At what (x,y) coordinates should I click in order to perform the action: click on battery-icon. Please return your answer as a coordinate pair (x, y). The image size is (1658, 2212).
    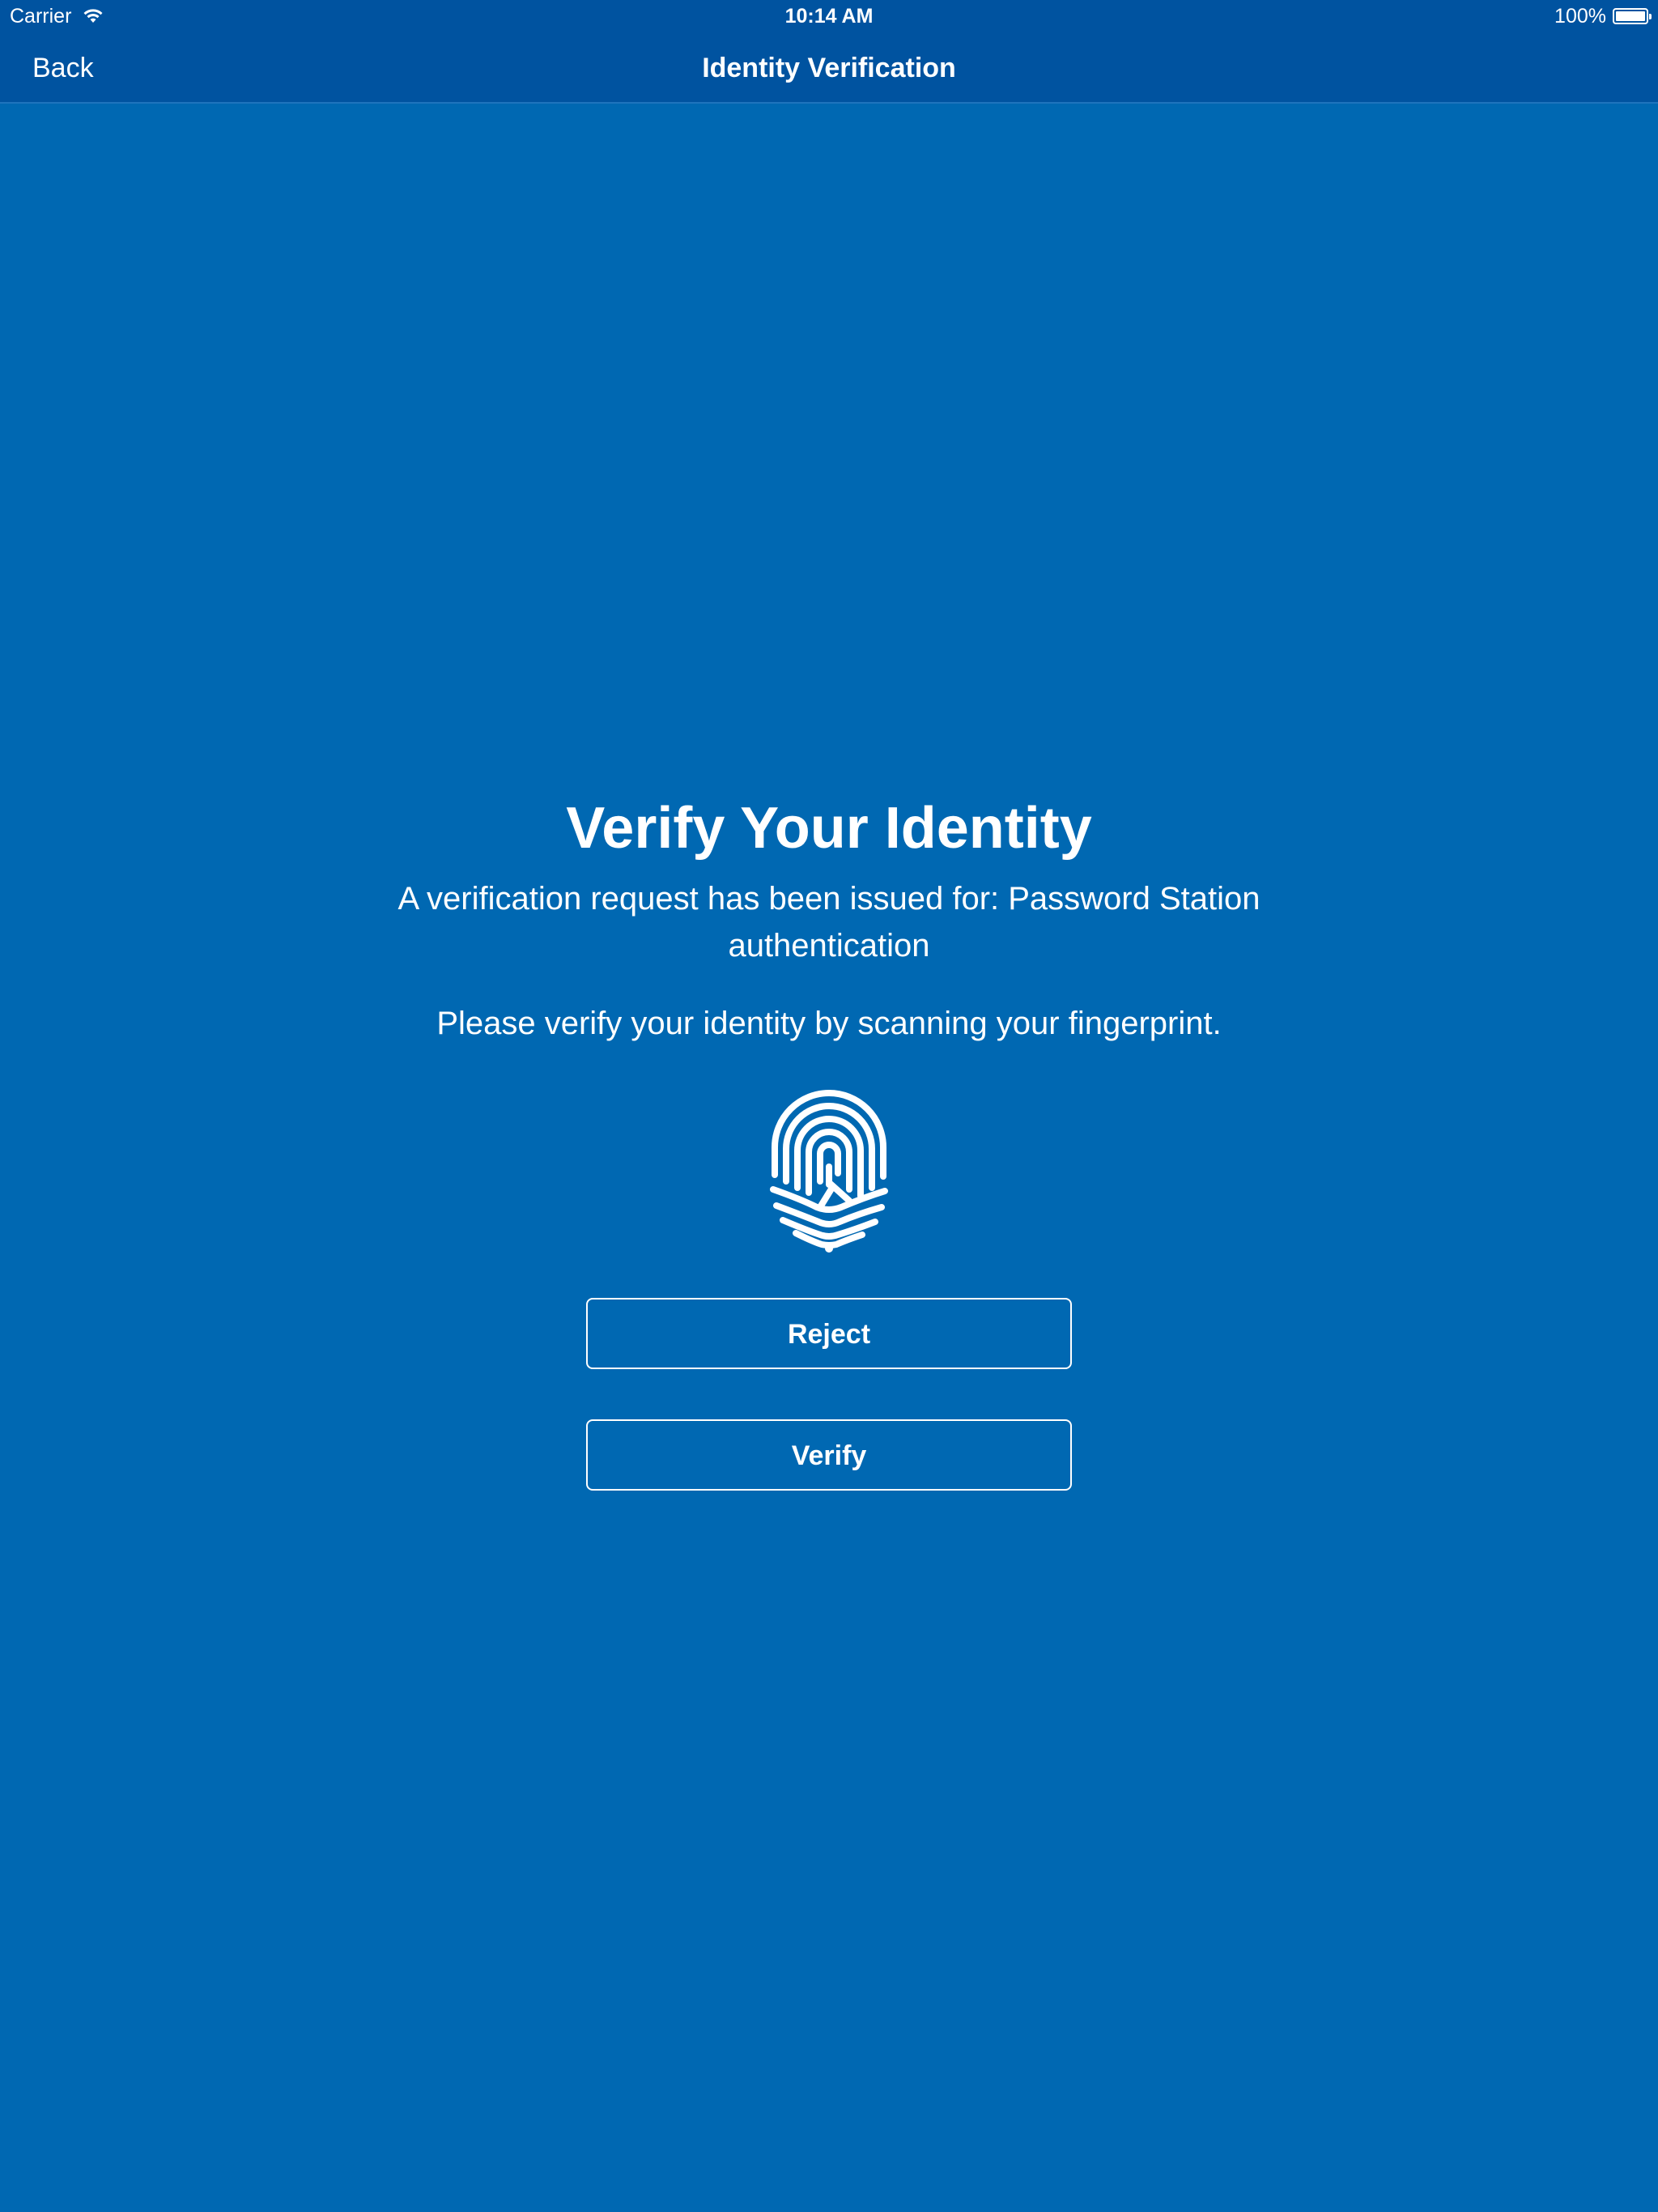
    Looking at the image, I should click on (1632, 16).